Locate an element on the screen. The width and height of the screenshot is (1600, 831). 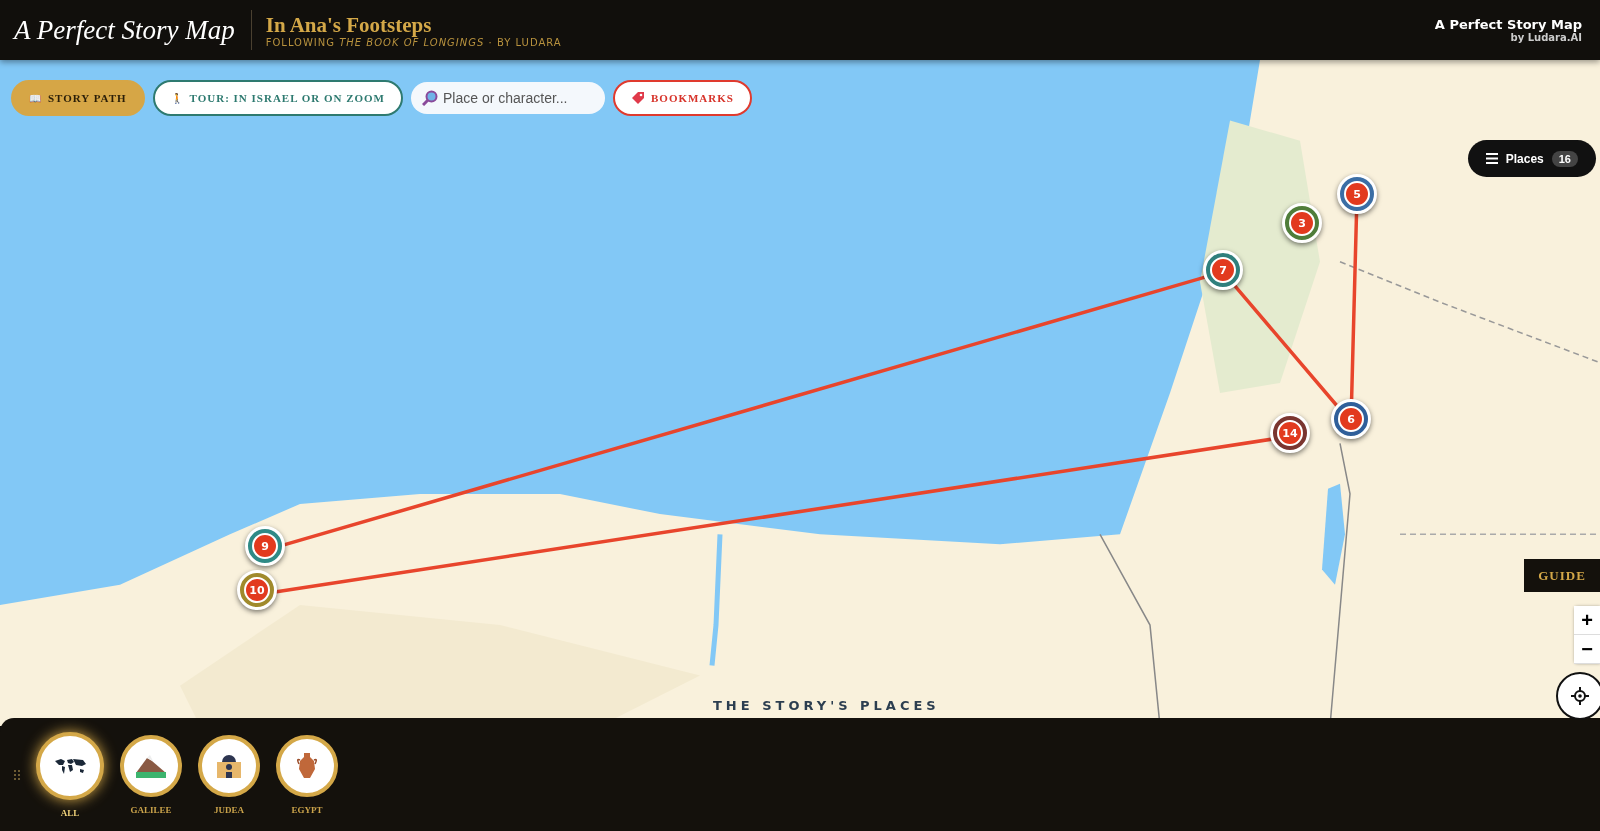
region-label: ALL is located at coordinates (70, 812).